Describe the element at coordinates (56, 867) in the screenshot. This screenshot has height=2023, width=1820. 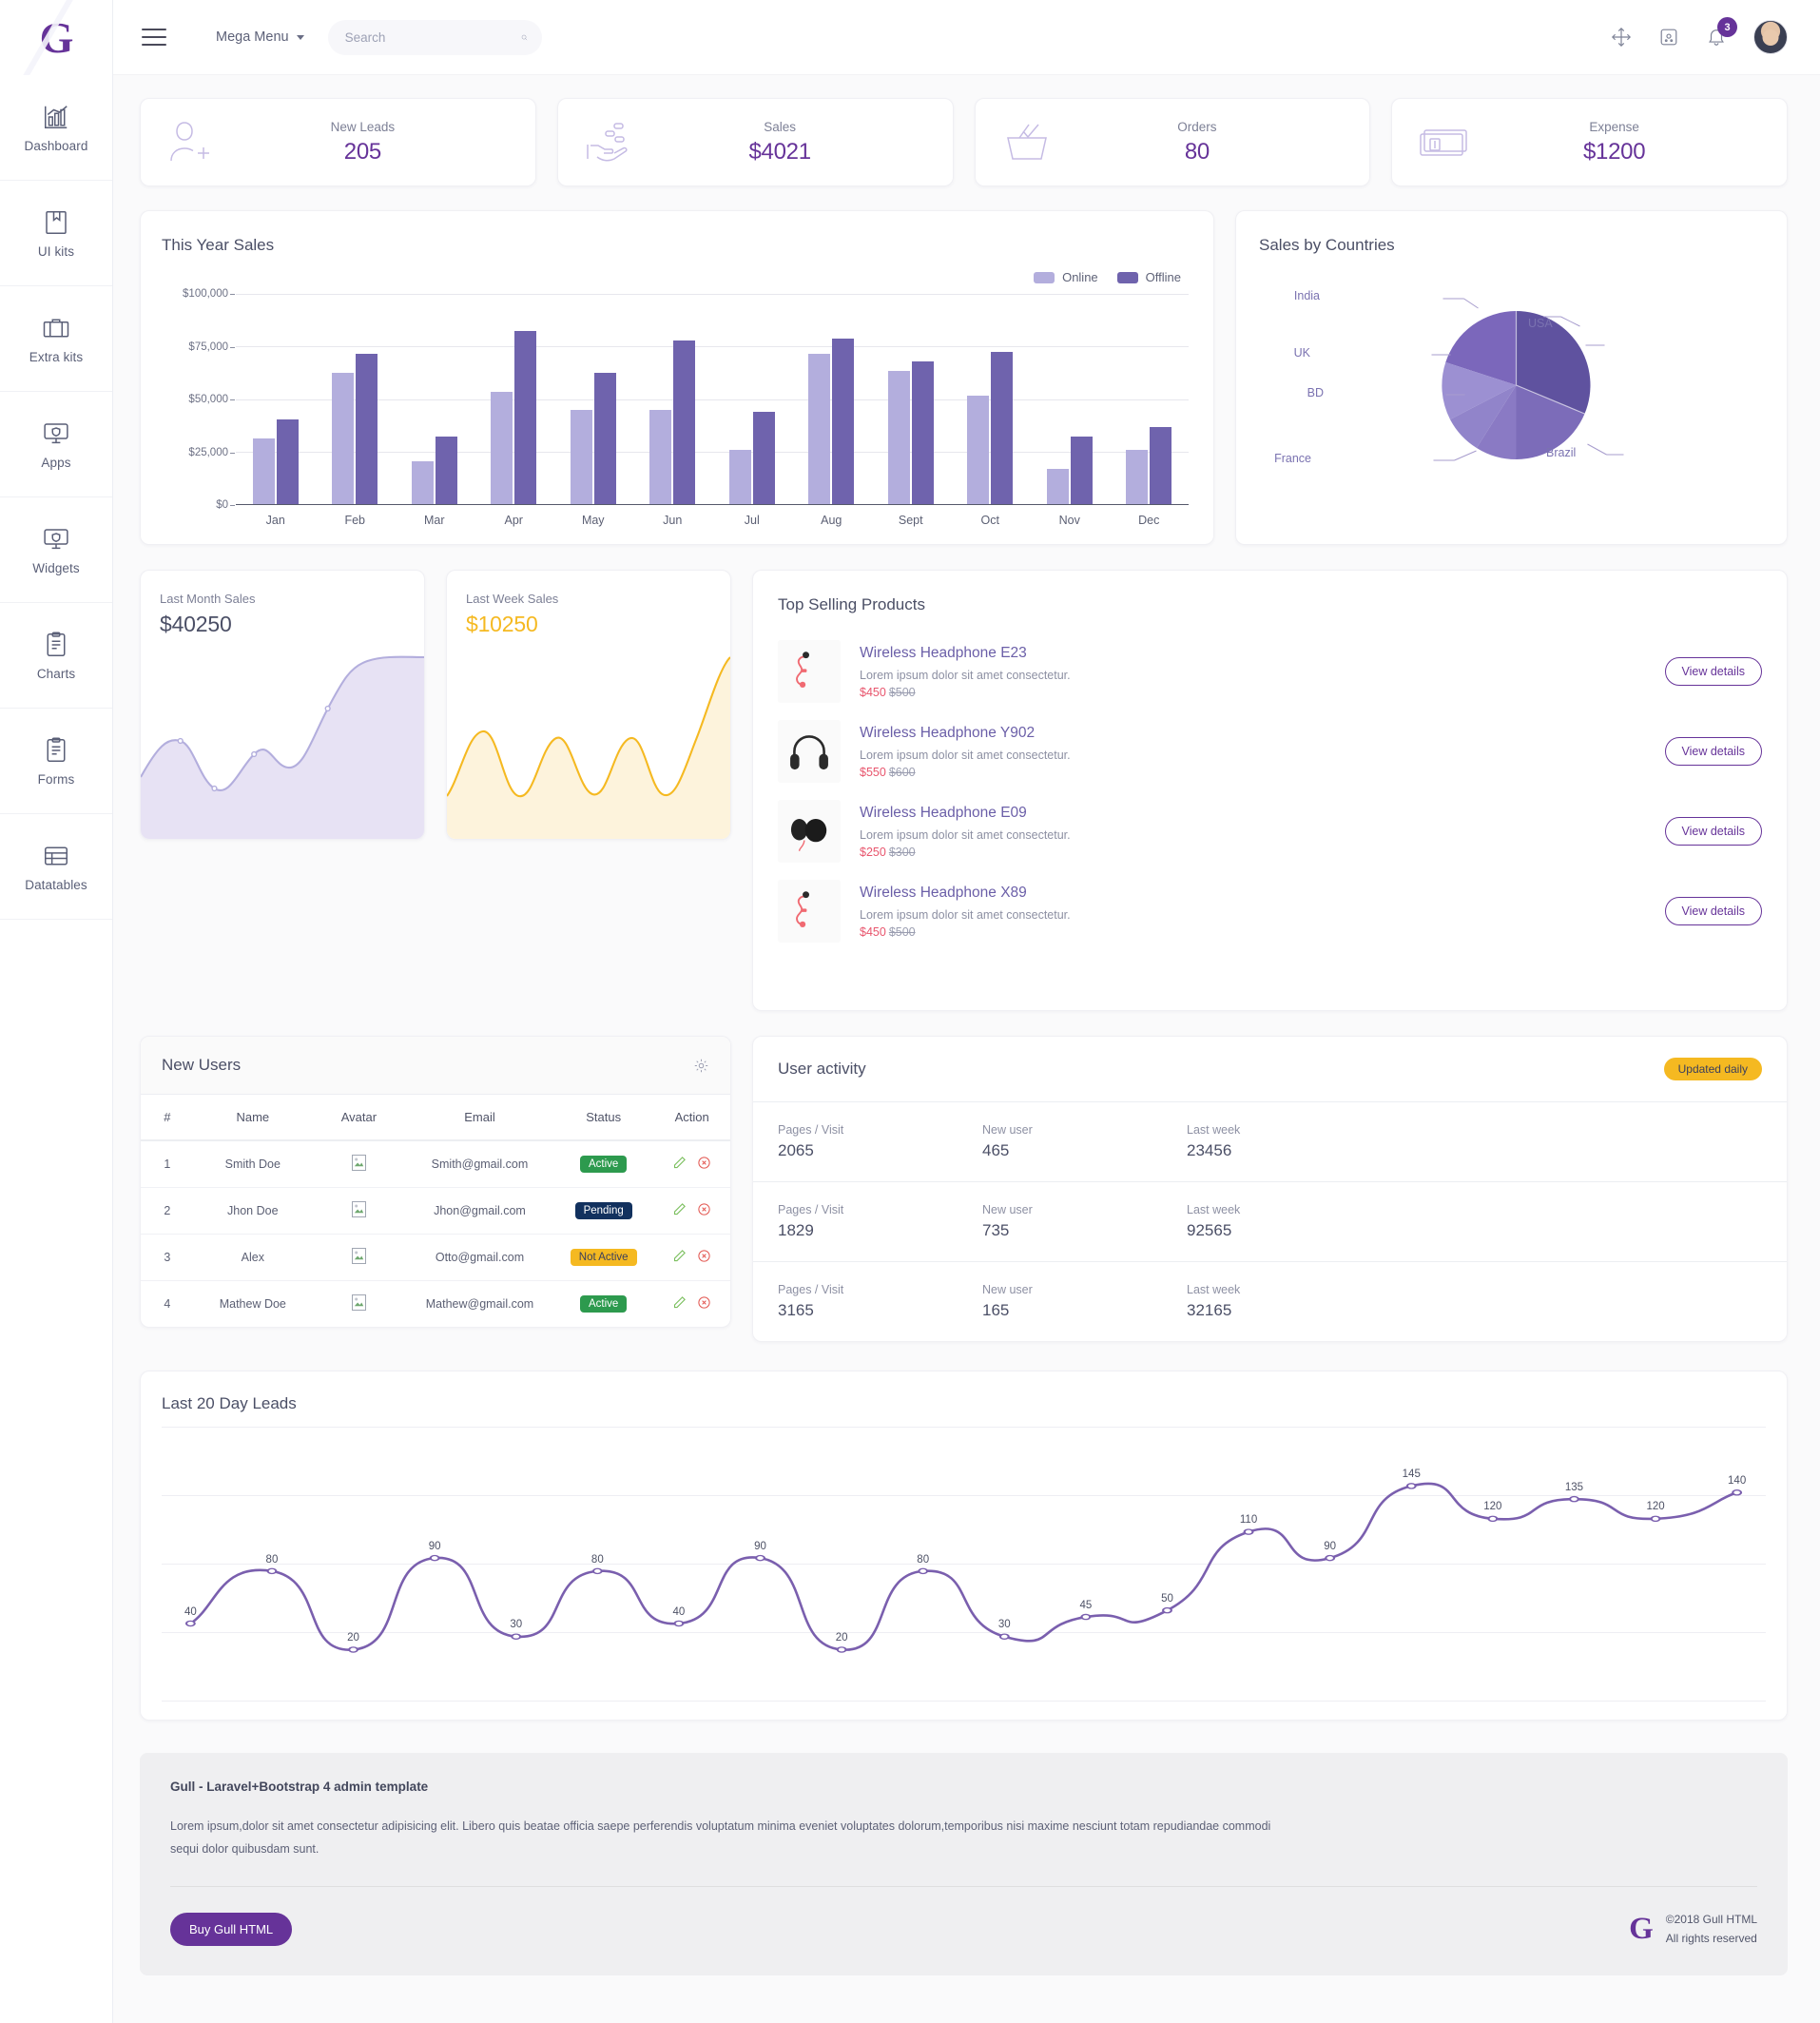
I see `sidebar-item-datatables: Datatables` at that location.